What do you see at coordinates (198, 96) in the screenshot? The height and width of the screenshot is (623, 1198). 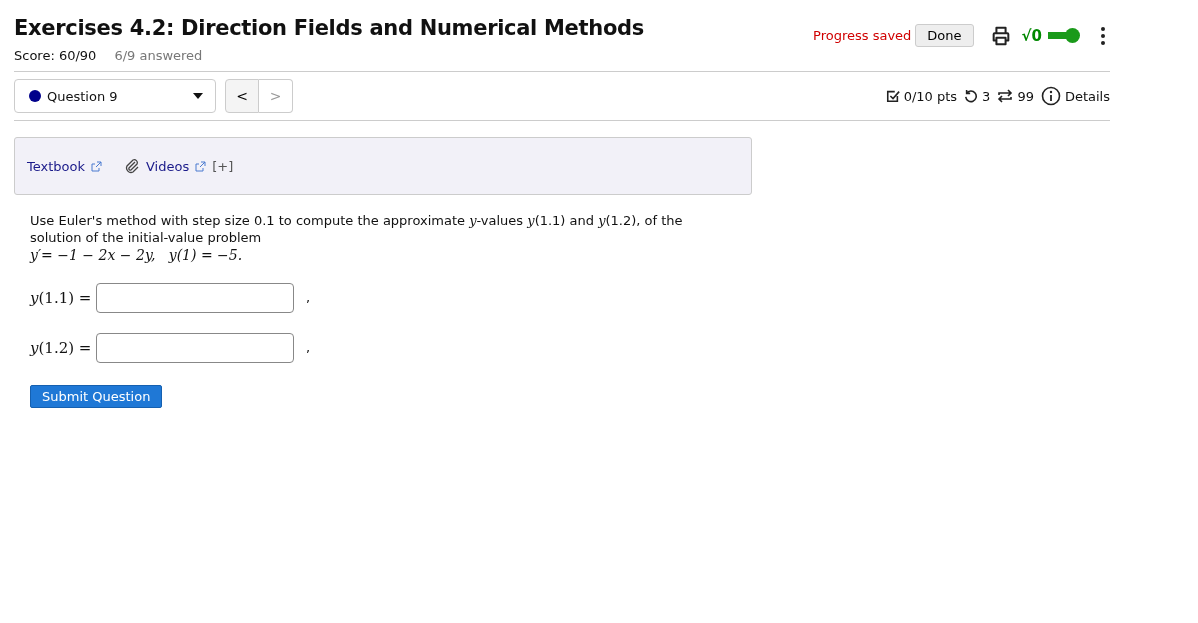 I see `dropdown-caret-icon` at bounding box center [198, 96].